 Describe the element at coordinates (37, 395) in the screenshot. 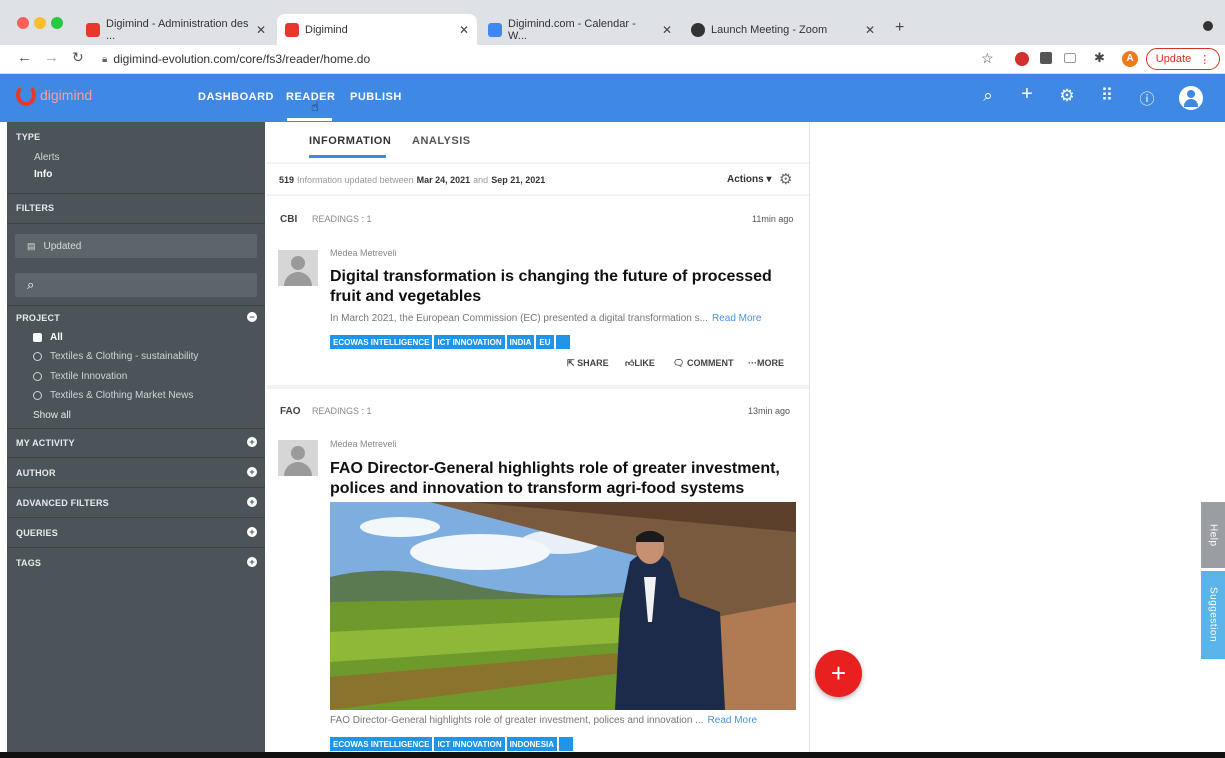

I see `radio-icon` at that location.